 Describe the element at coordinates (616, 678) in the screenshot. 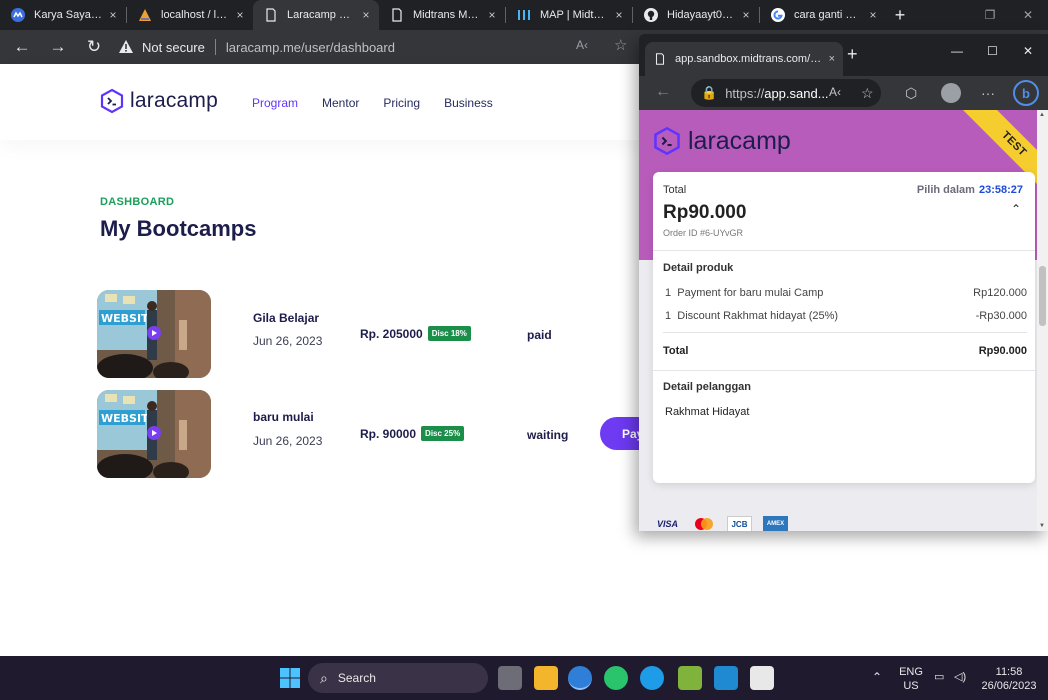

I see `whatsapp-icon` at that location.